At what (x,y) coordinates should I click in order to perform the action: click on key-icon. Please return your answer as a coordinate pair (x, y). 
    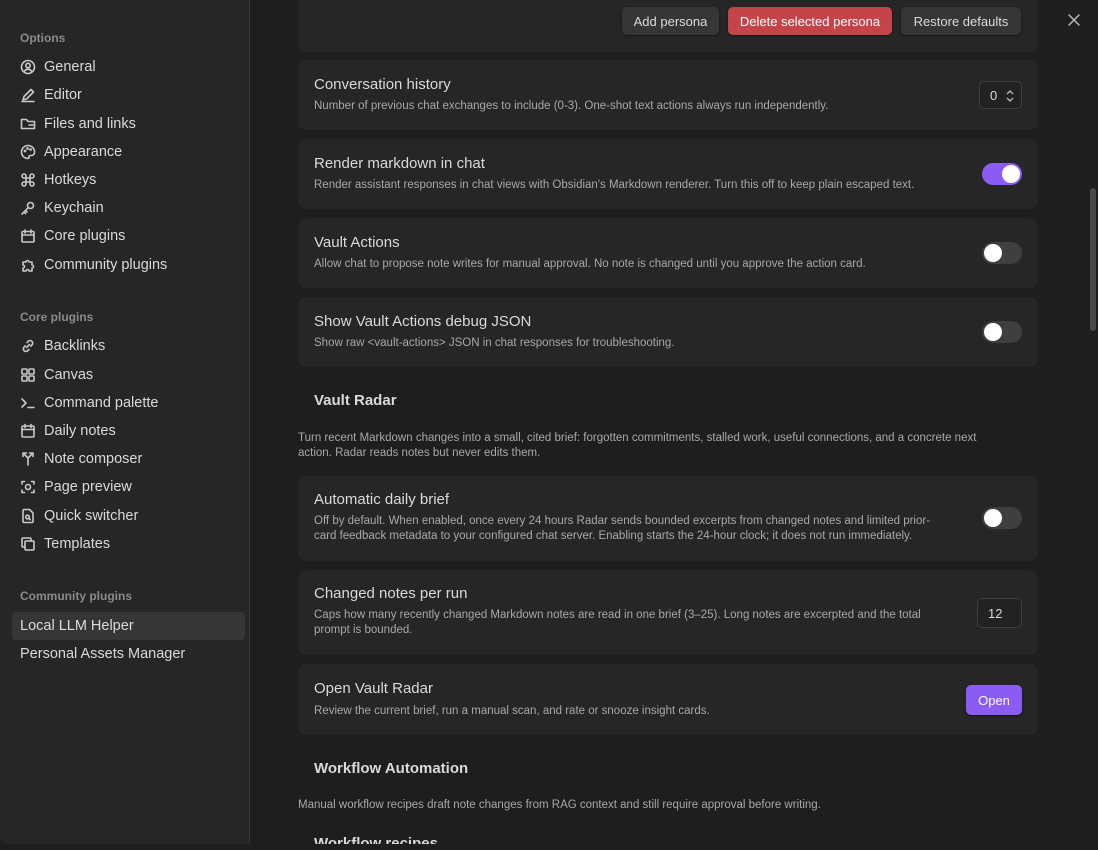
    Looking at the image, I should click on (28, 208).